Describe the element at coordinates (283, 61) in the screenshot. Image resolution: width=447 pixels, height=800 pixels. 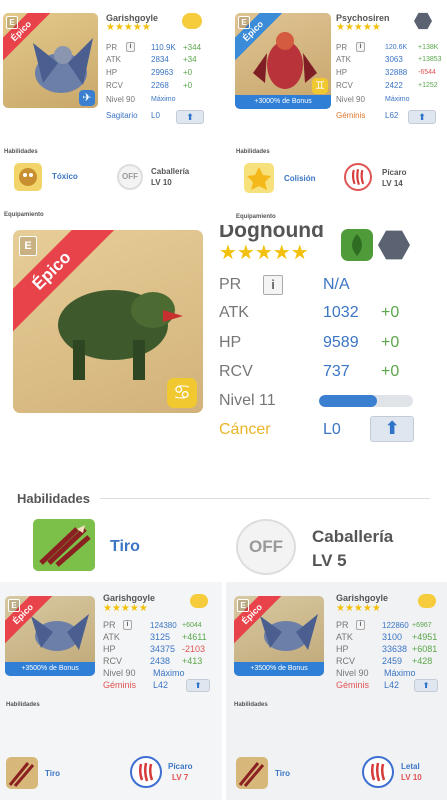
I see `monster-portrait: Épico E +3000% de Bonus ♊` at that location.